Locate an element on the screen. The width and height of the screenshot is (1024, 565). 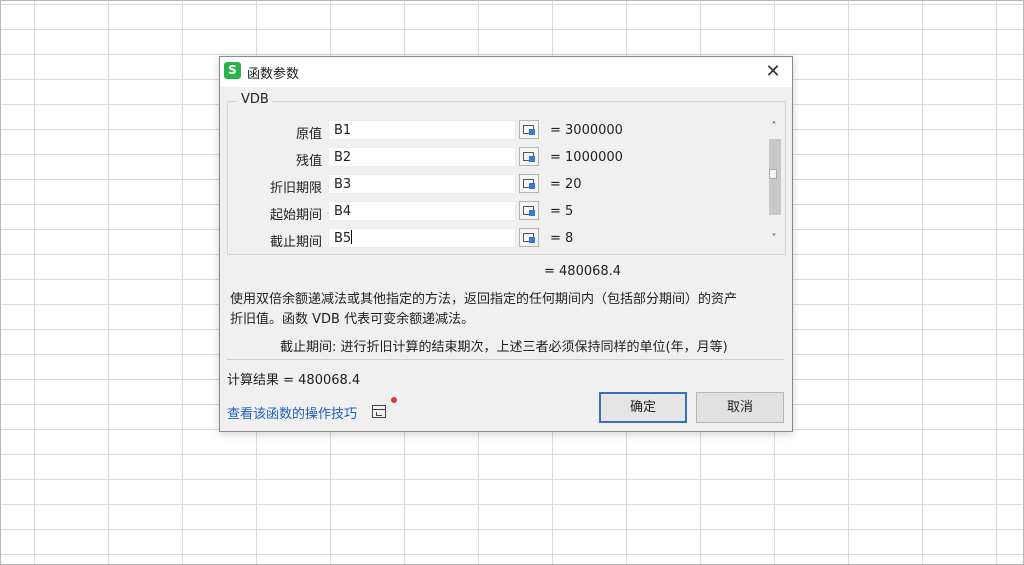
param-row-cost: 原值 B1 = 3000000 is located at coordinates (500, 131).